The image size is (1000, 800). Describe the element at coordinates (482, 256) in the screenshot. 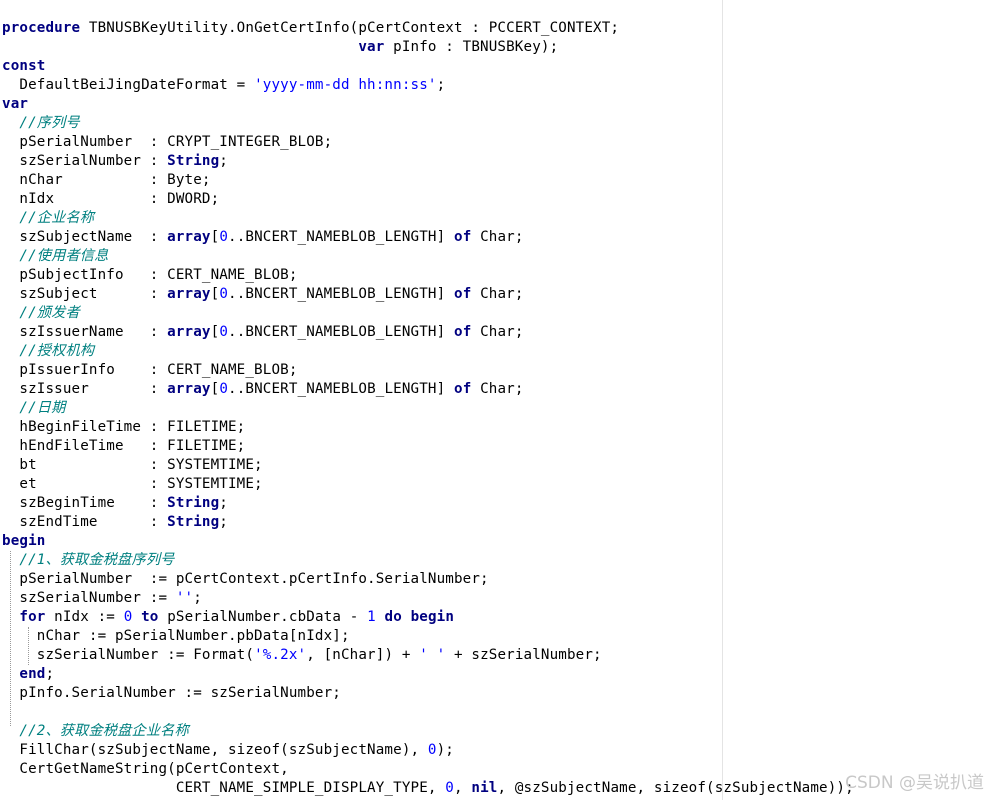

I see `code-line: //使用者信息` at that location.